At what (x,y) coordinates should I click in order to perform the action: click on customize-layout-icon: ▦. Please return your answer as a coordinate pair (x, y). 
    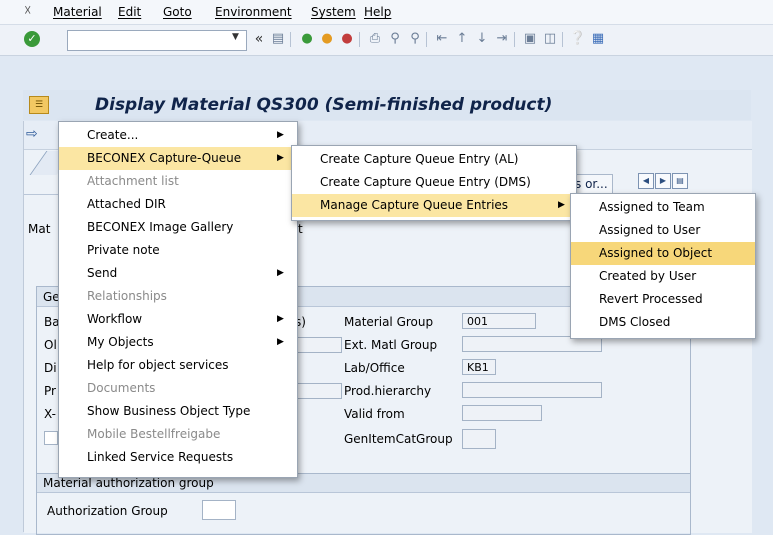
    Looking at the image, I should click on (598, 39).